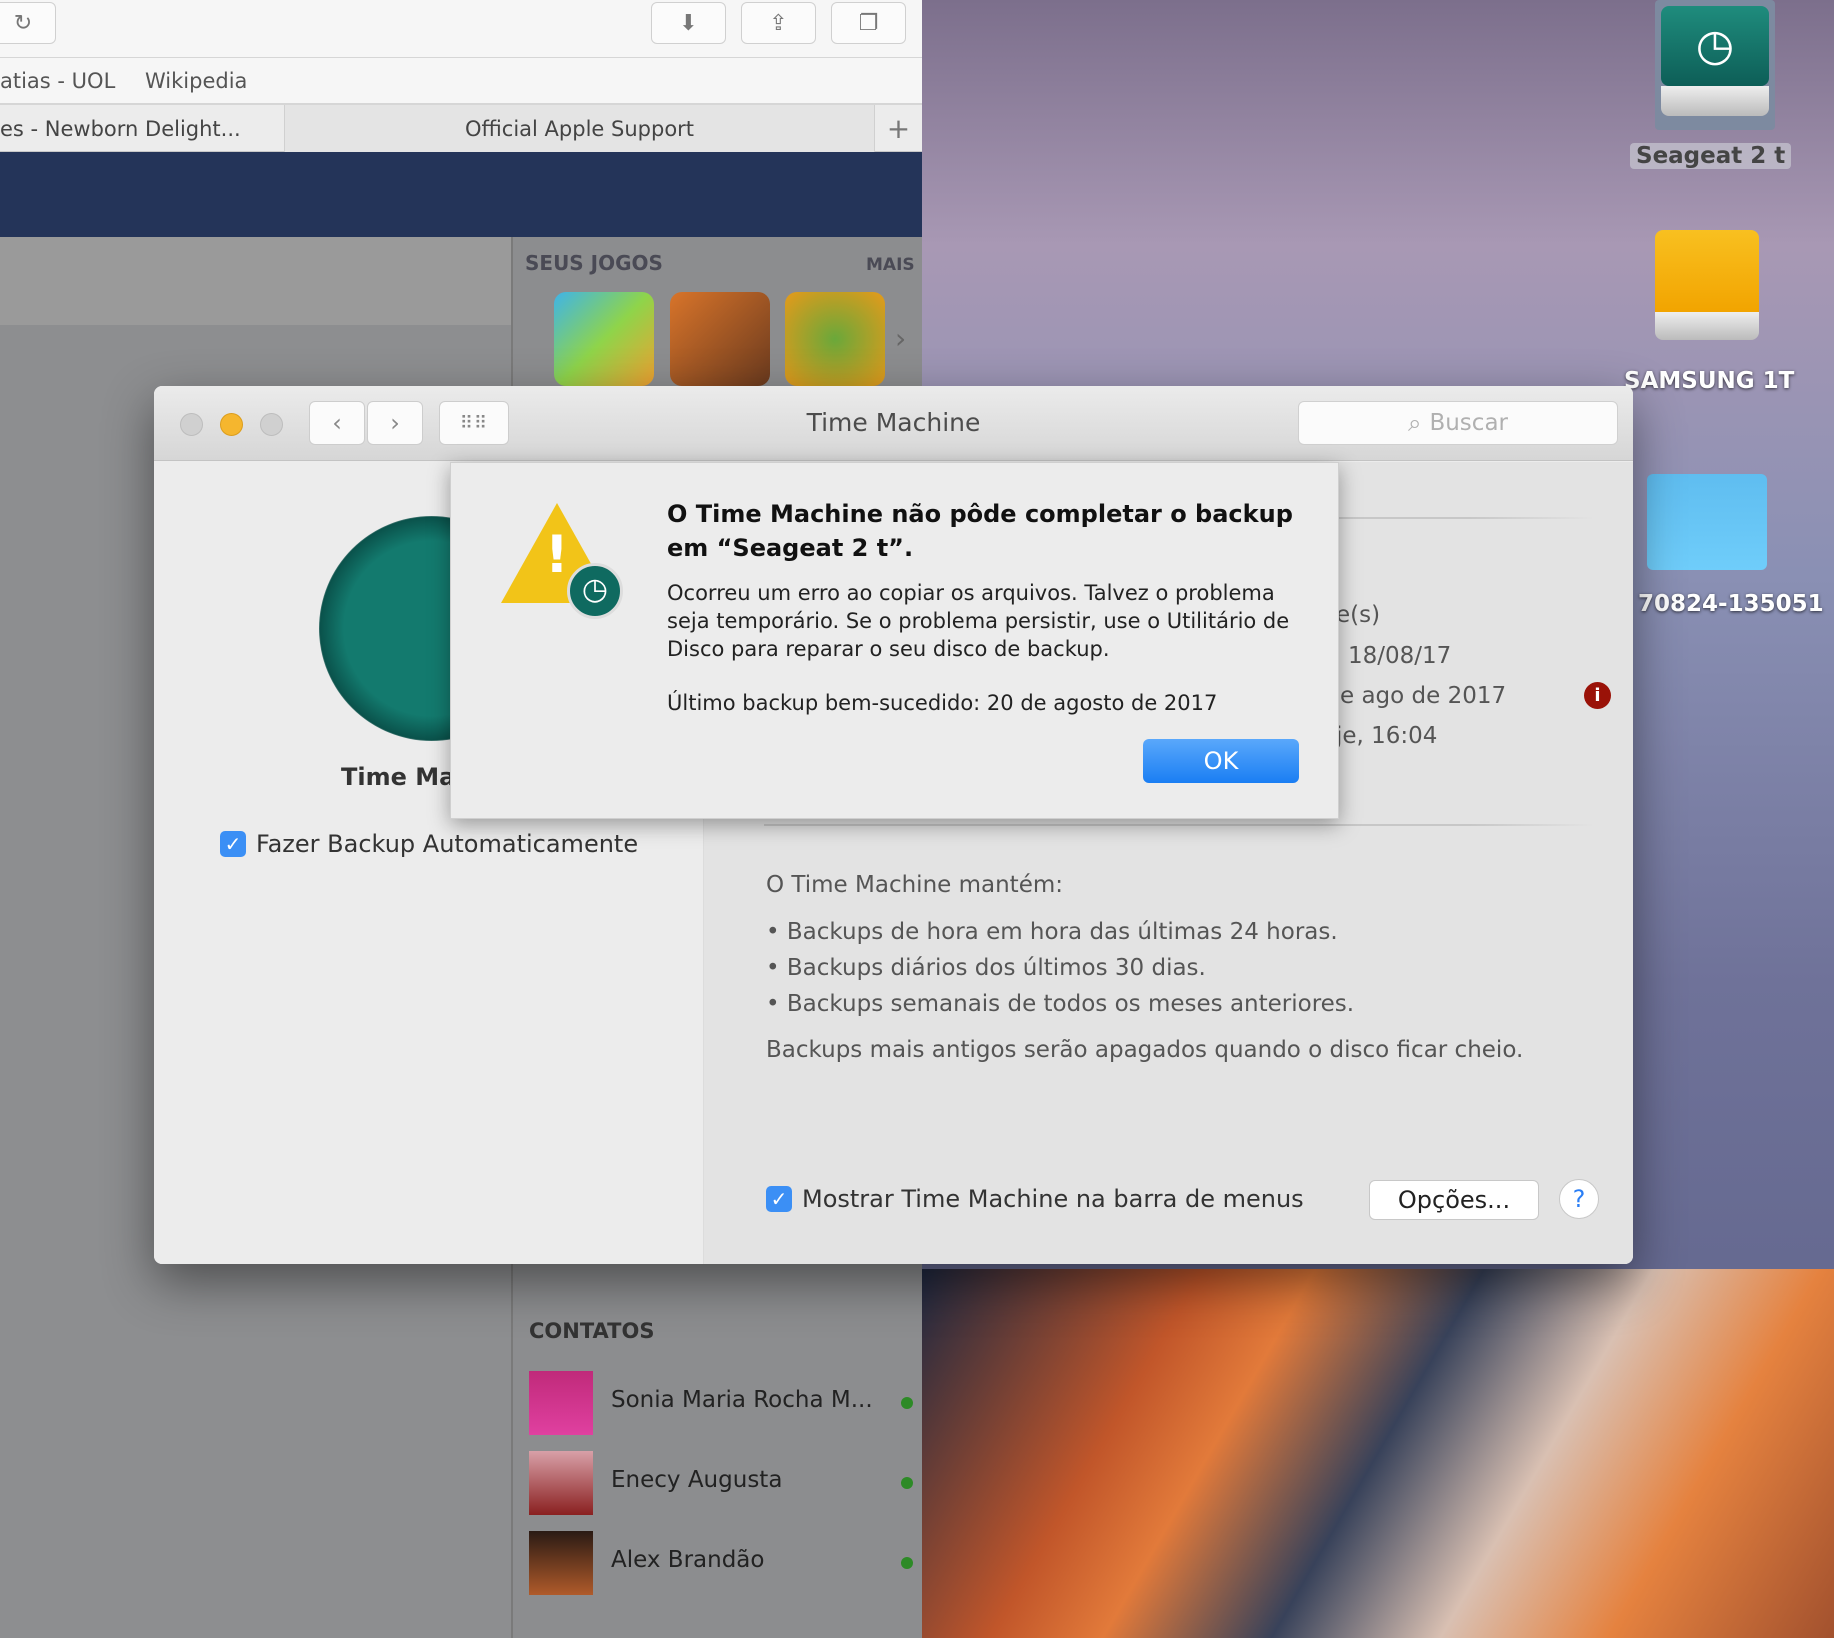 The width and height of the screenshot is (1834, 1638). I want to click on tab-apple-support: Official Apple Support, so click(580, 128).